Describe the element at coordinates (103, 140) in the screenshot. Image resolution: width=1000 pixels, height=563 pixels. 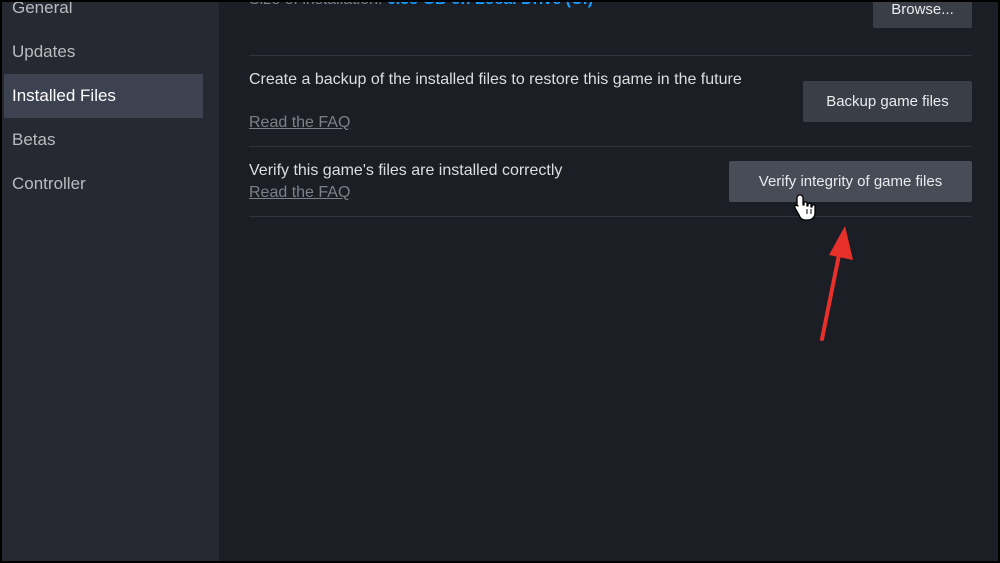
I see `sidebar-item-betas: Betas` at that location.